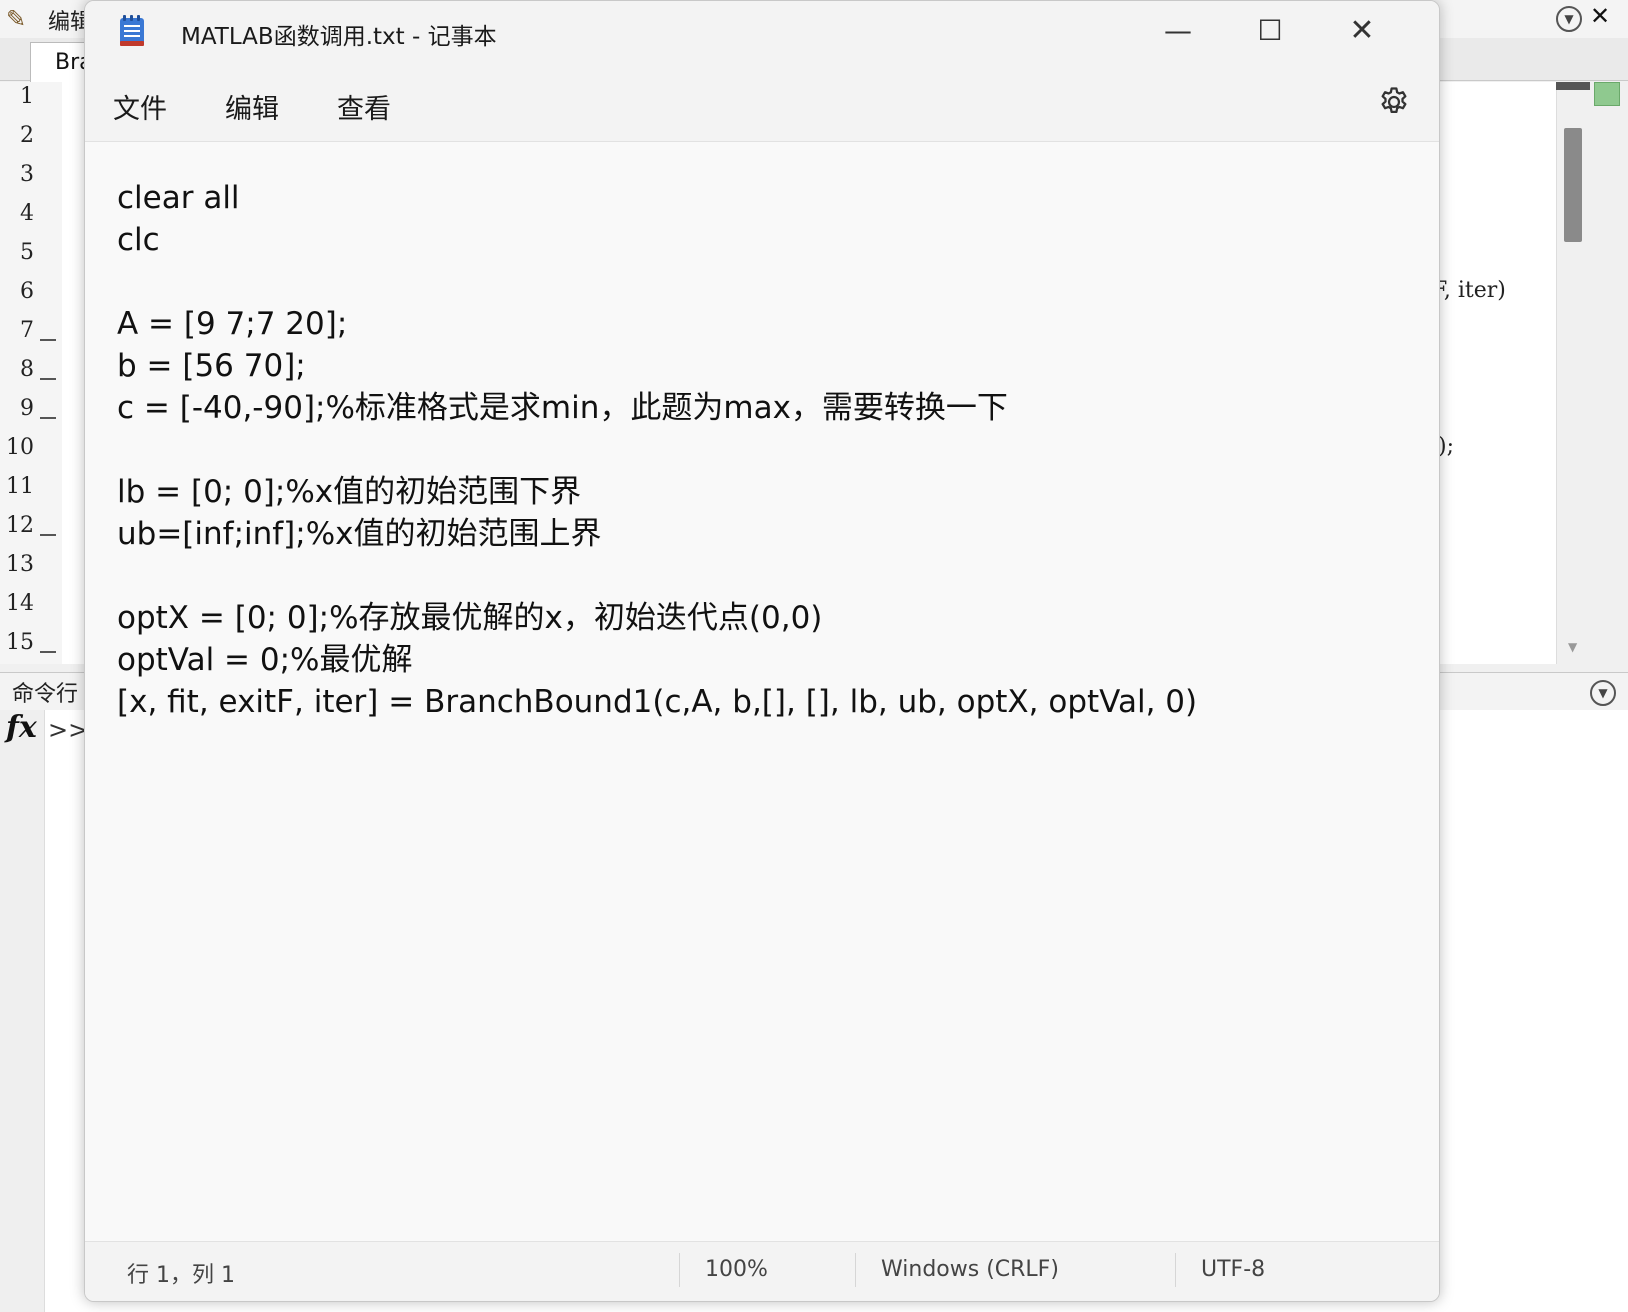  Describe the element at coordinates (1600, 16) in the screenshot. I see `close-icon: ✕` at that location.